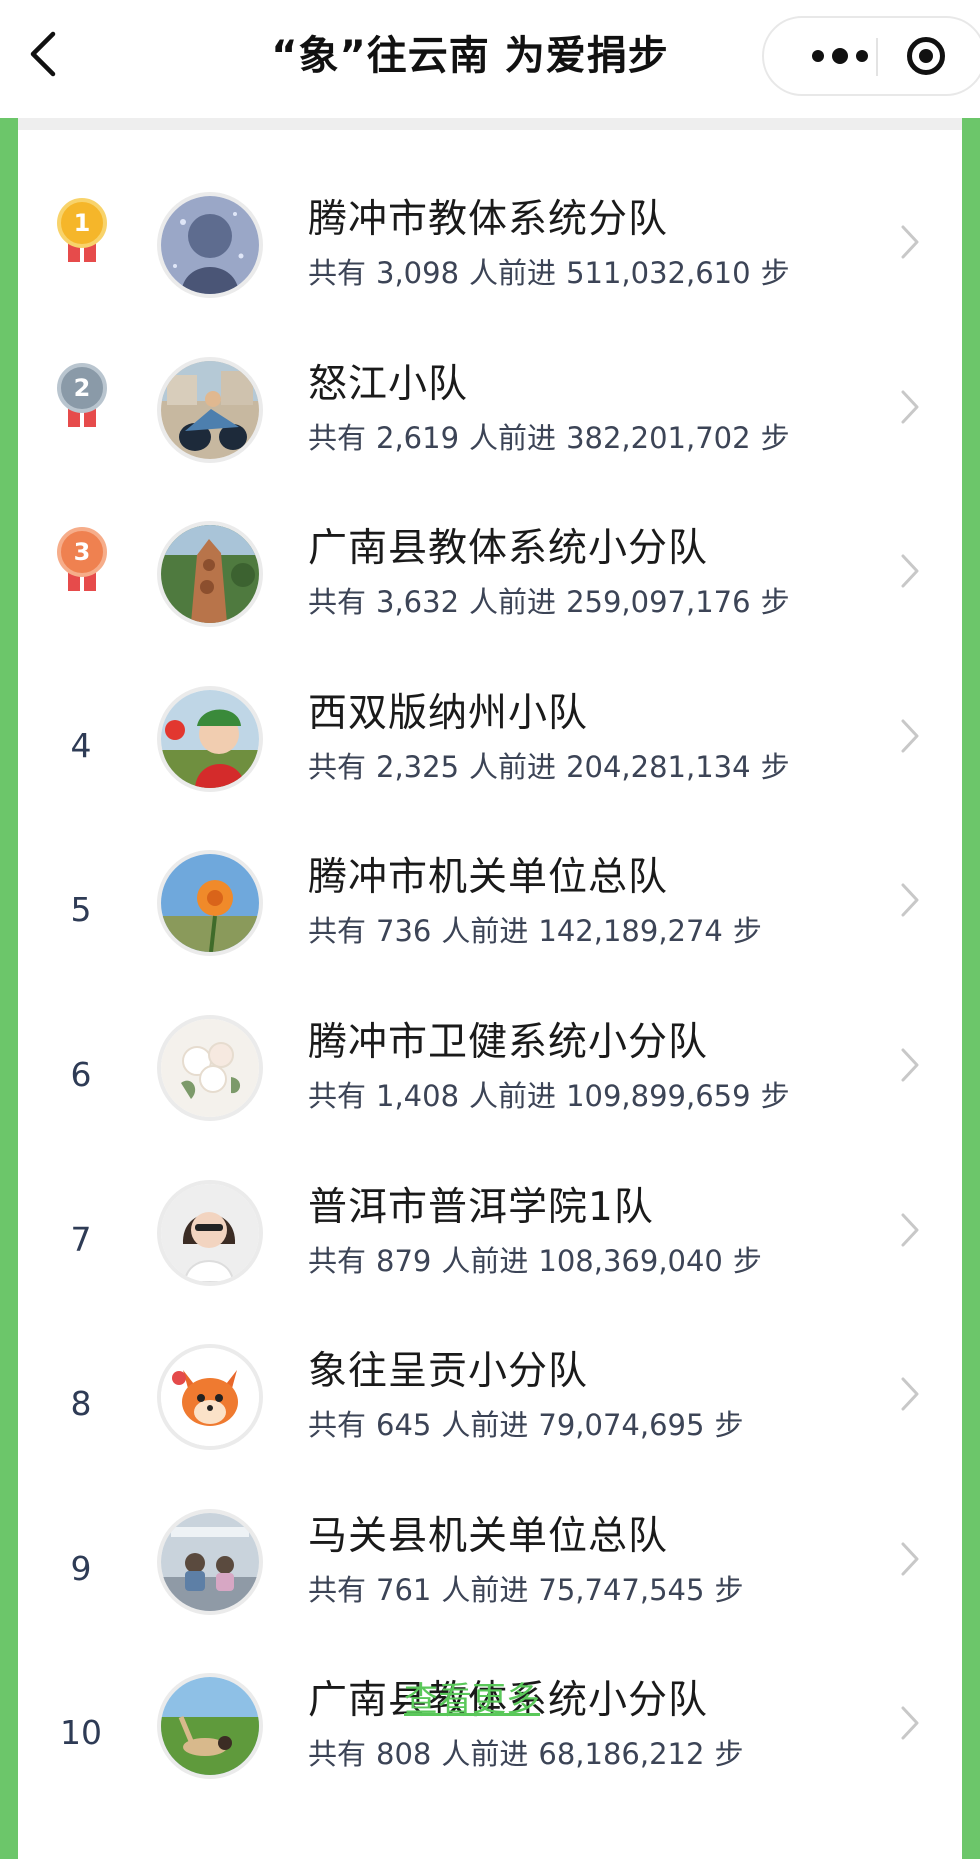 This screenshot has height=1859, width=980. I want to click on rank-number: 9, so click(81, 1568).